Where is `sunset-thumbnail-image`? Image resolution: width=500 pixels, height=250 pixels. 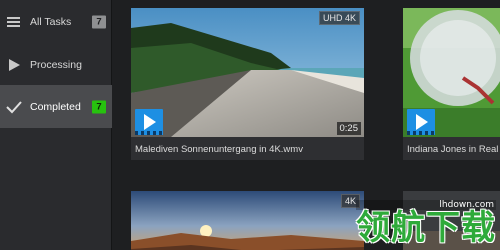
sunset-thumbnail-image is located at coordinates (247, 220).